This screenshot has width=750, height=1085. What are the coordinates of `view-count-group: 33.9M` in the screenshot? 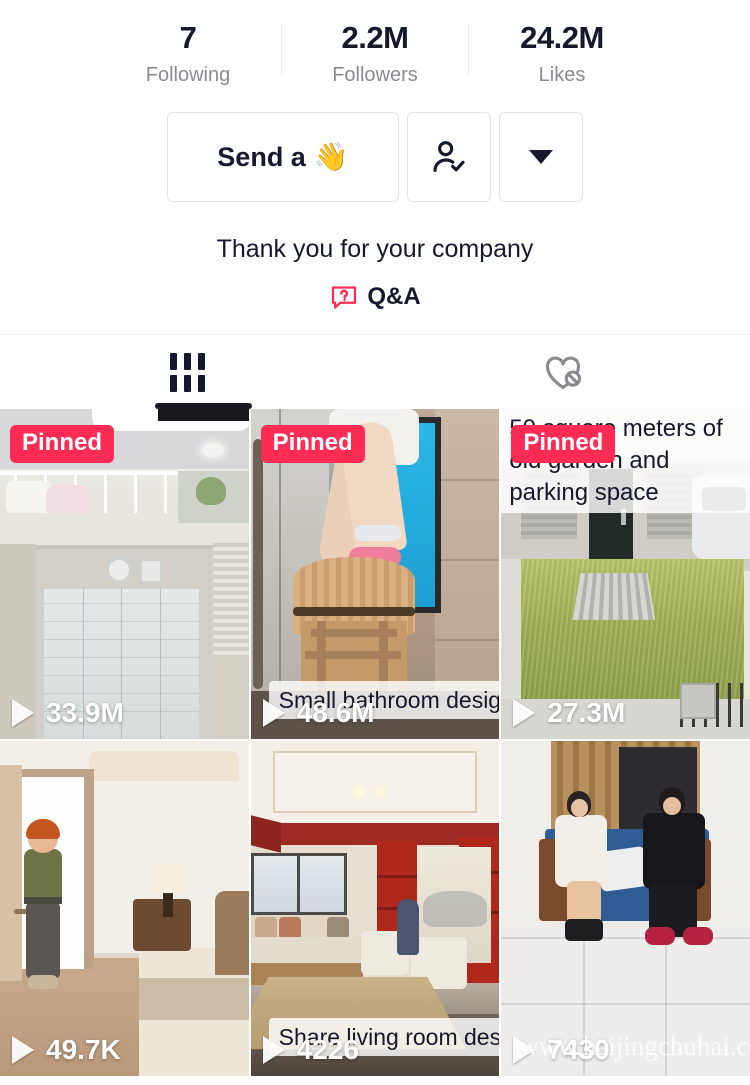 It's located at (68, 713).